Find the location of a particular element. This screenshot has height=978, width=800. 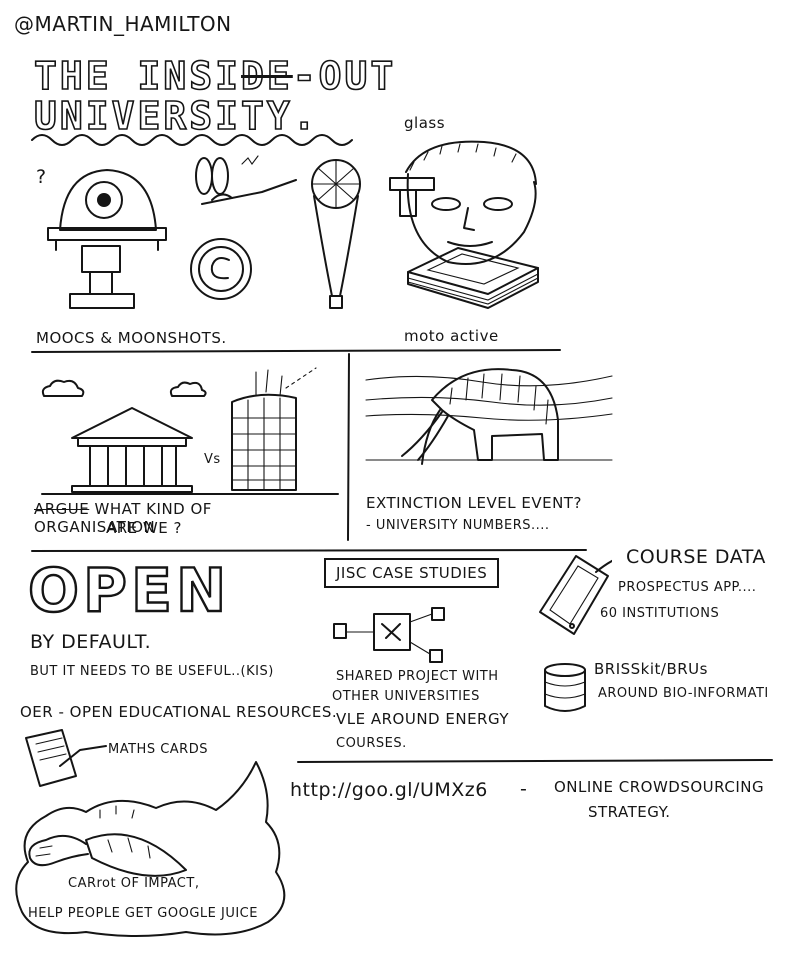

jisc-line-3: VLE AROUND ENERGY is located at coordinates (423, 719).